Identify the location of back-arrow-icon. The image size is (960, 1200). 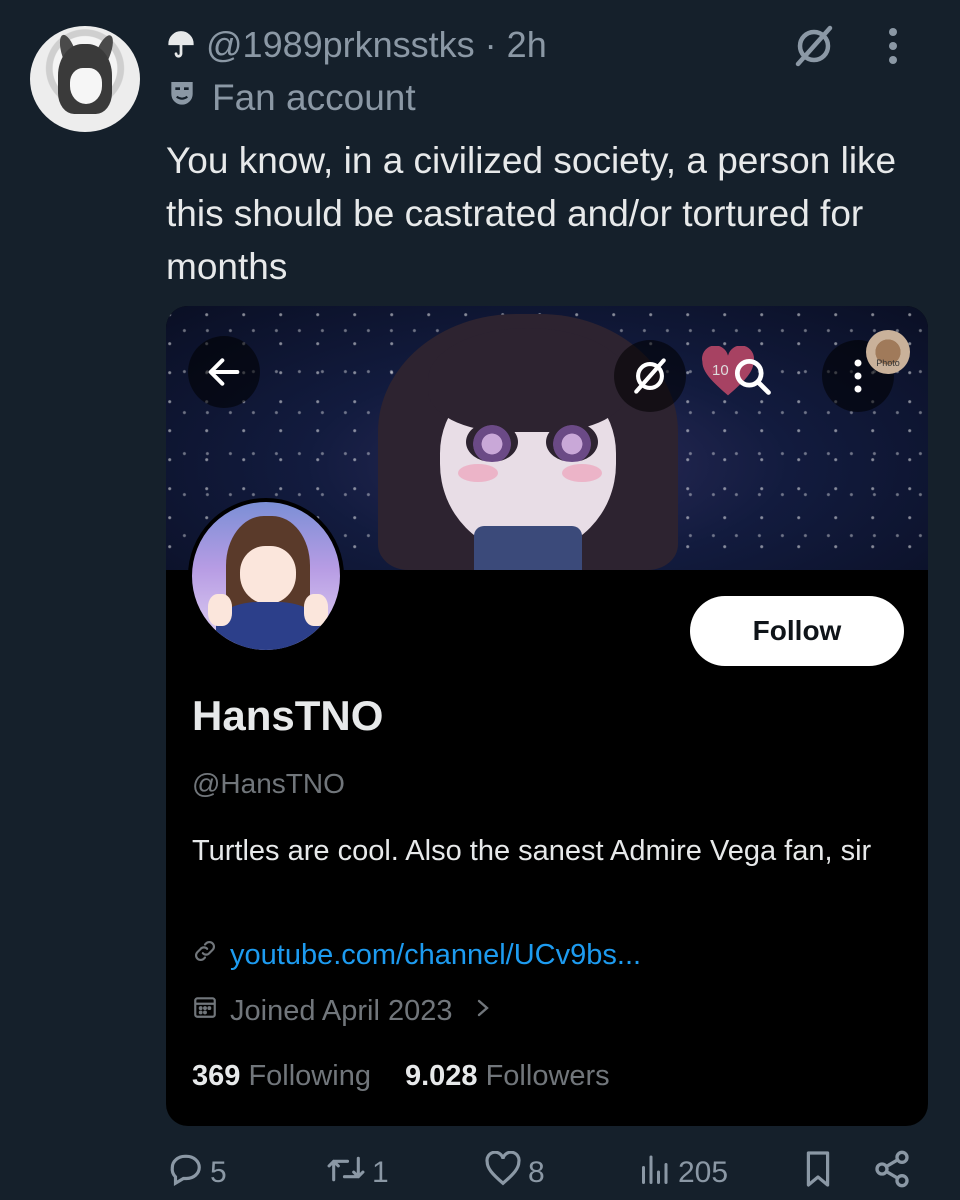
(224, 372).